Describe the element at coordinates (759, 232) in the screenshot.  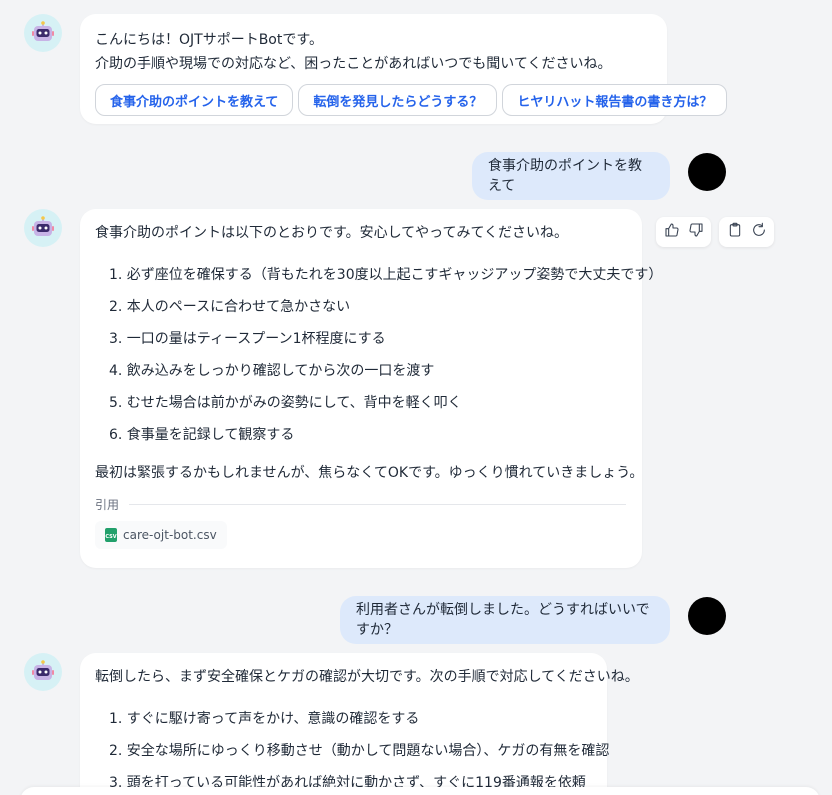
I see `refresh-icon` at that location.